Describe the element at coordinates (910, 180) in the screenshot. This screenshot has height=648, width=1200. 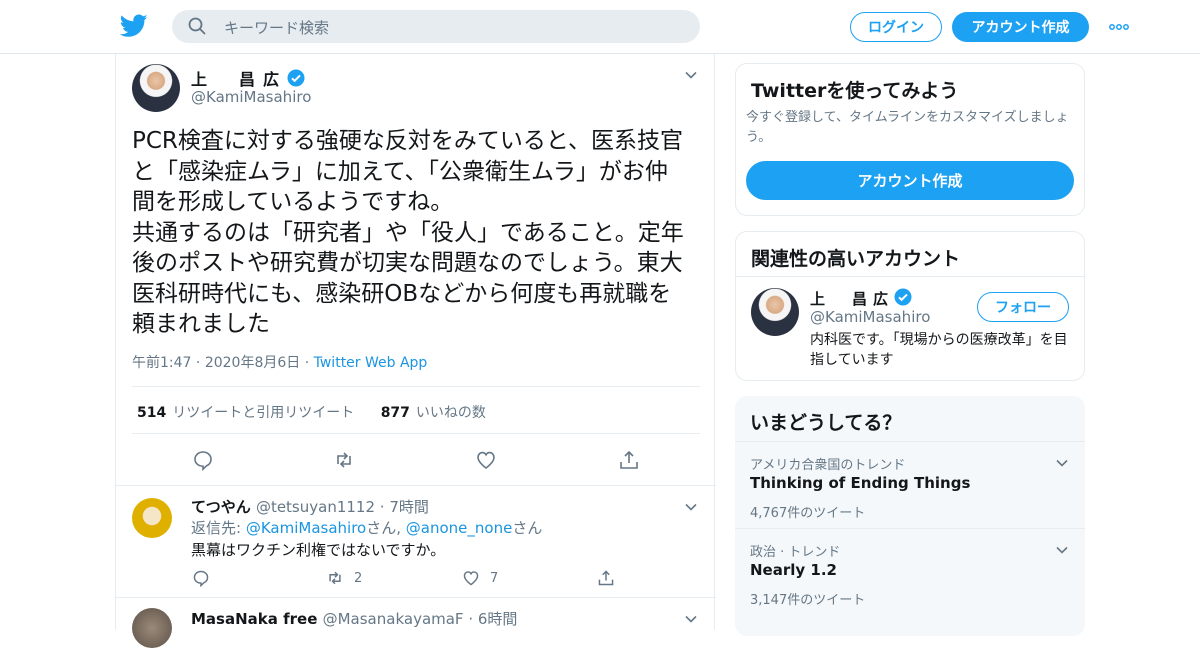
I see `signup-card-button: アカウント作成` at that location.